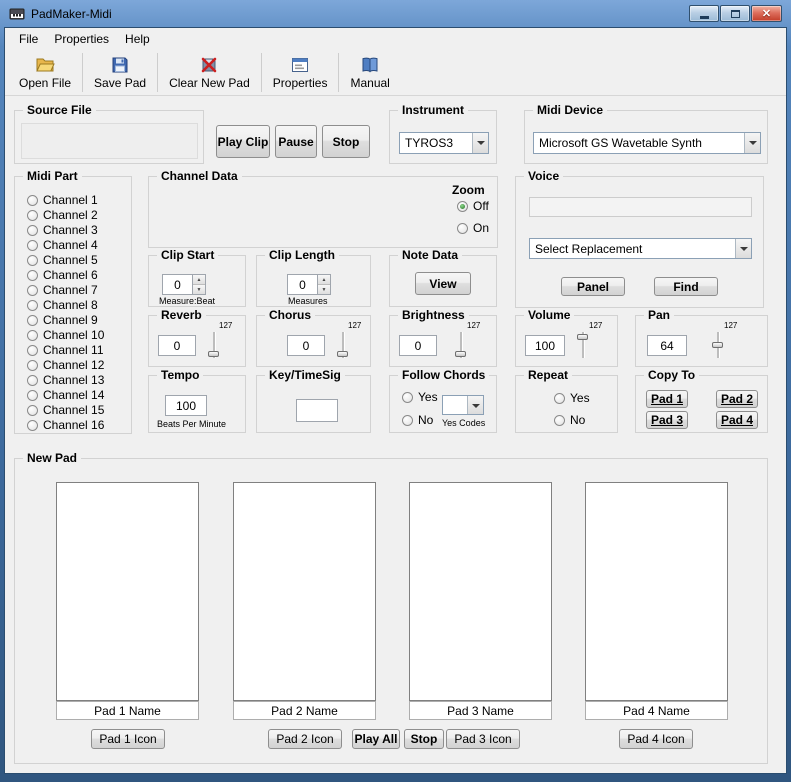  Describe the element at coordinates (300, 72) in the screenshot. I see `toolbar-properties-button: Properties` at that location.